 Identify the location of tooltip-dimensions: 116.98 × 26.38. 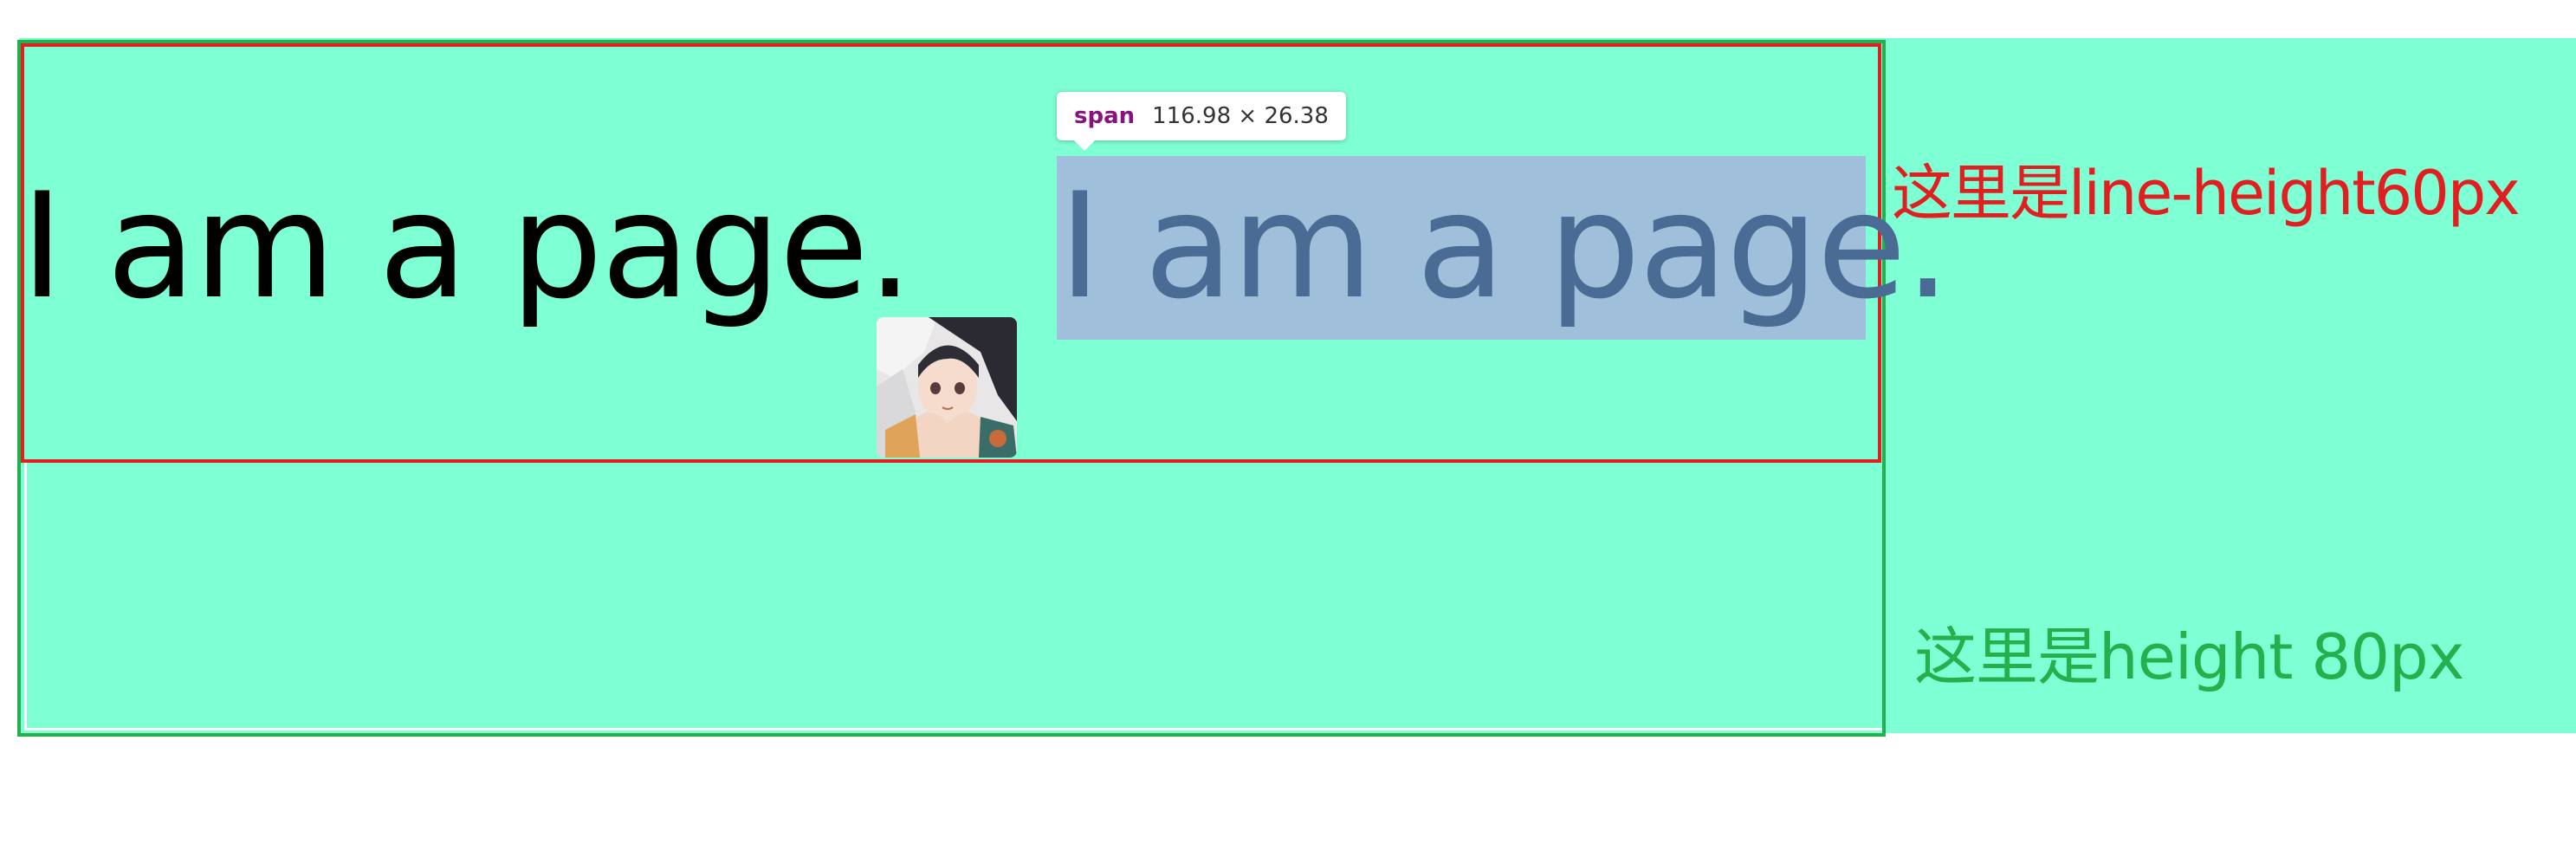
(1240, 116).